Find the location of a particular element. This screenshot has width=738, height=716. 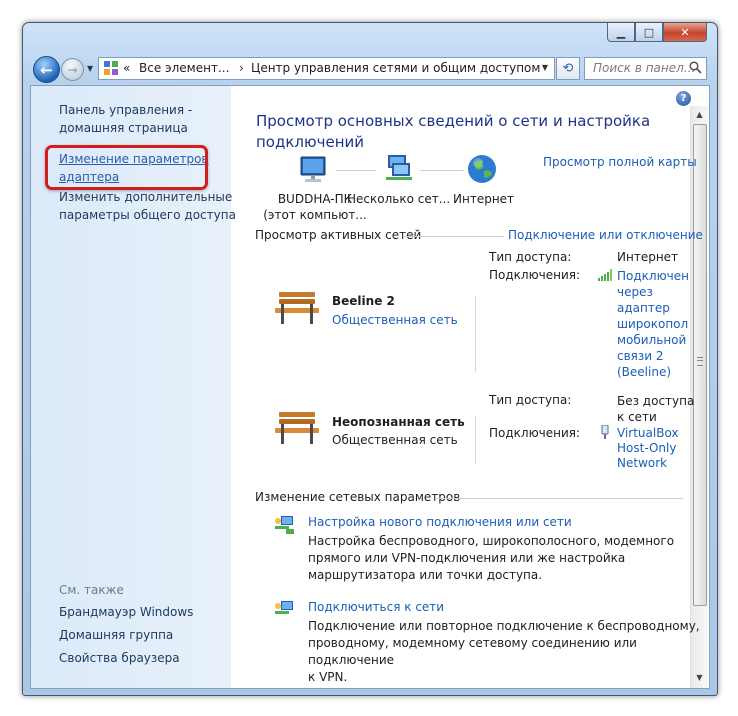

network-2-adapter-link: VirtualBox Host-Only Network is located at coordinates (648, 448).